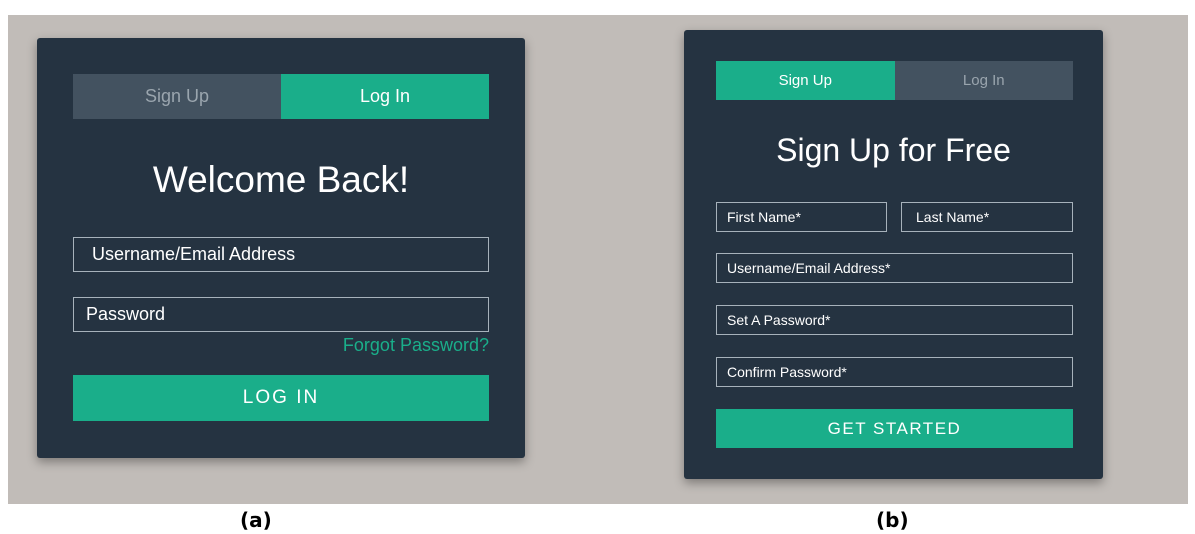 The width and height of the screenshot is (1195, 534). I want to click on get-started-button: GET STARTED, so click(894, 428).